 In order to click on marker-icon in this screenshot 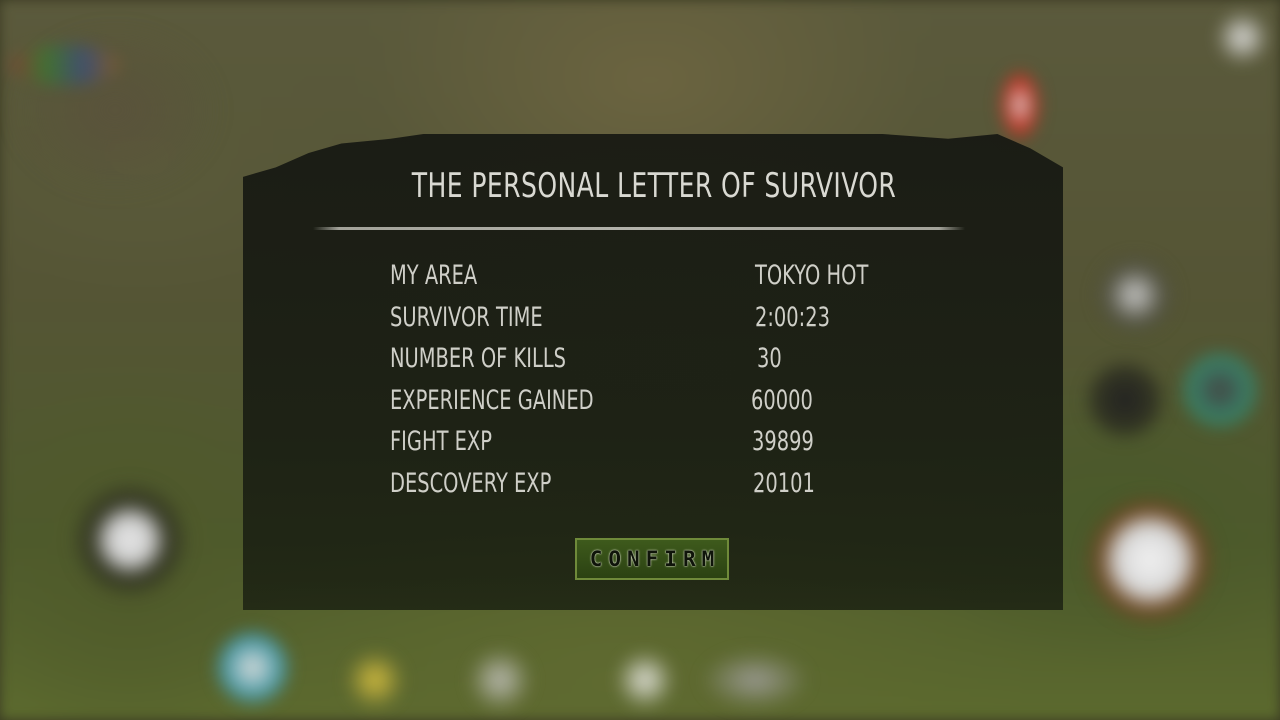, I will do `click(1020, 105)`.